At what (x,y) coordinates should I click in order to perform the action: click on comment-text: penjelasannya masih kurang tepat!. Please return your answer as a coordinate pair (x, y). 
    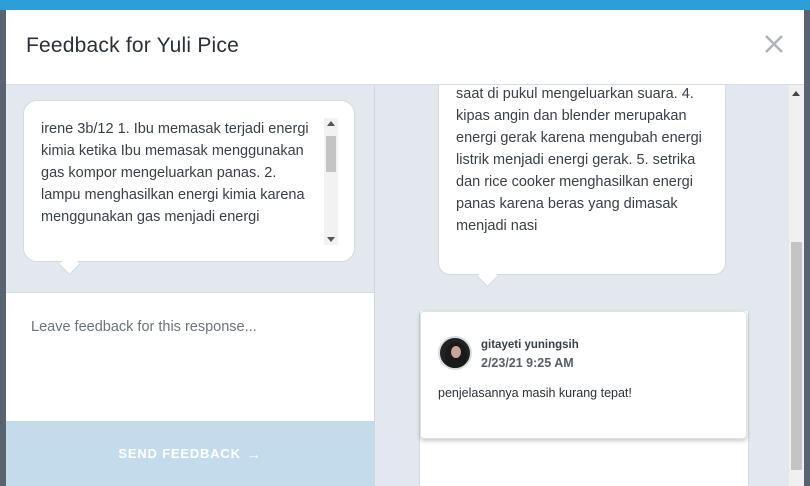
    Looking at the image, I should click on (535, 393).